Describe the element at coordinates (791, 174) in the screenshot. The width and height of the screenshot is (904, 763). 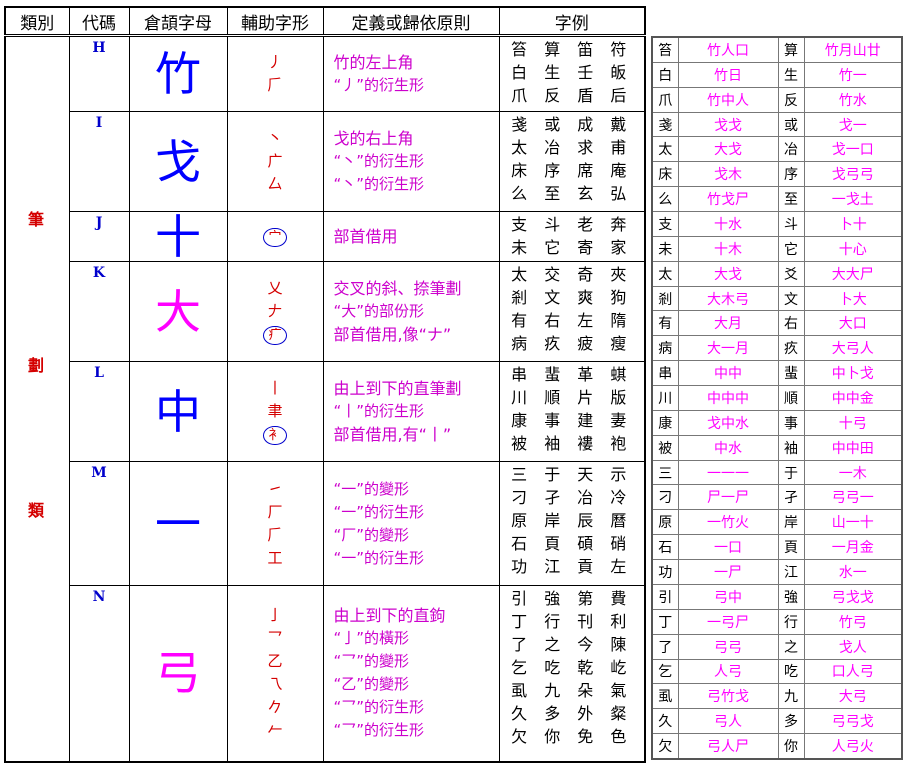
I see `example-char: 序` at that location.